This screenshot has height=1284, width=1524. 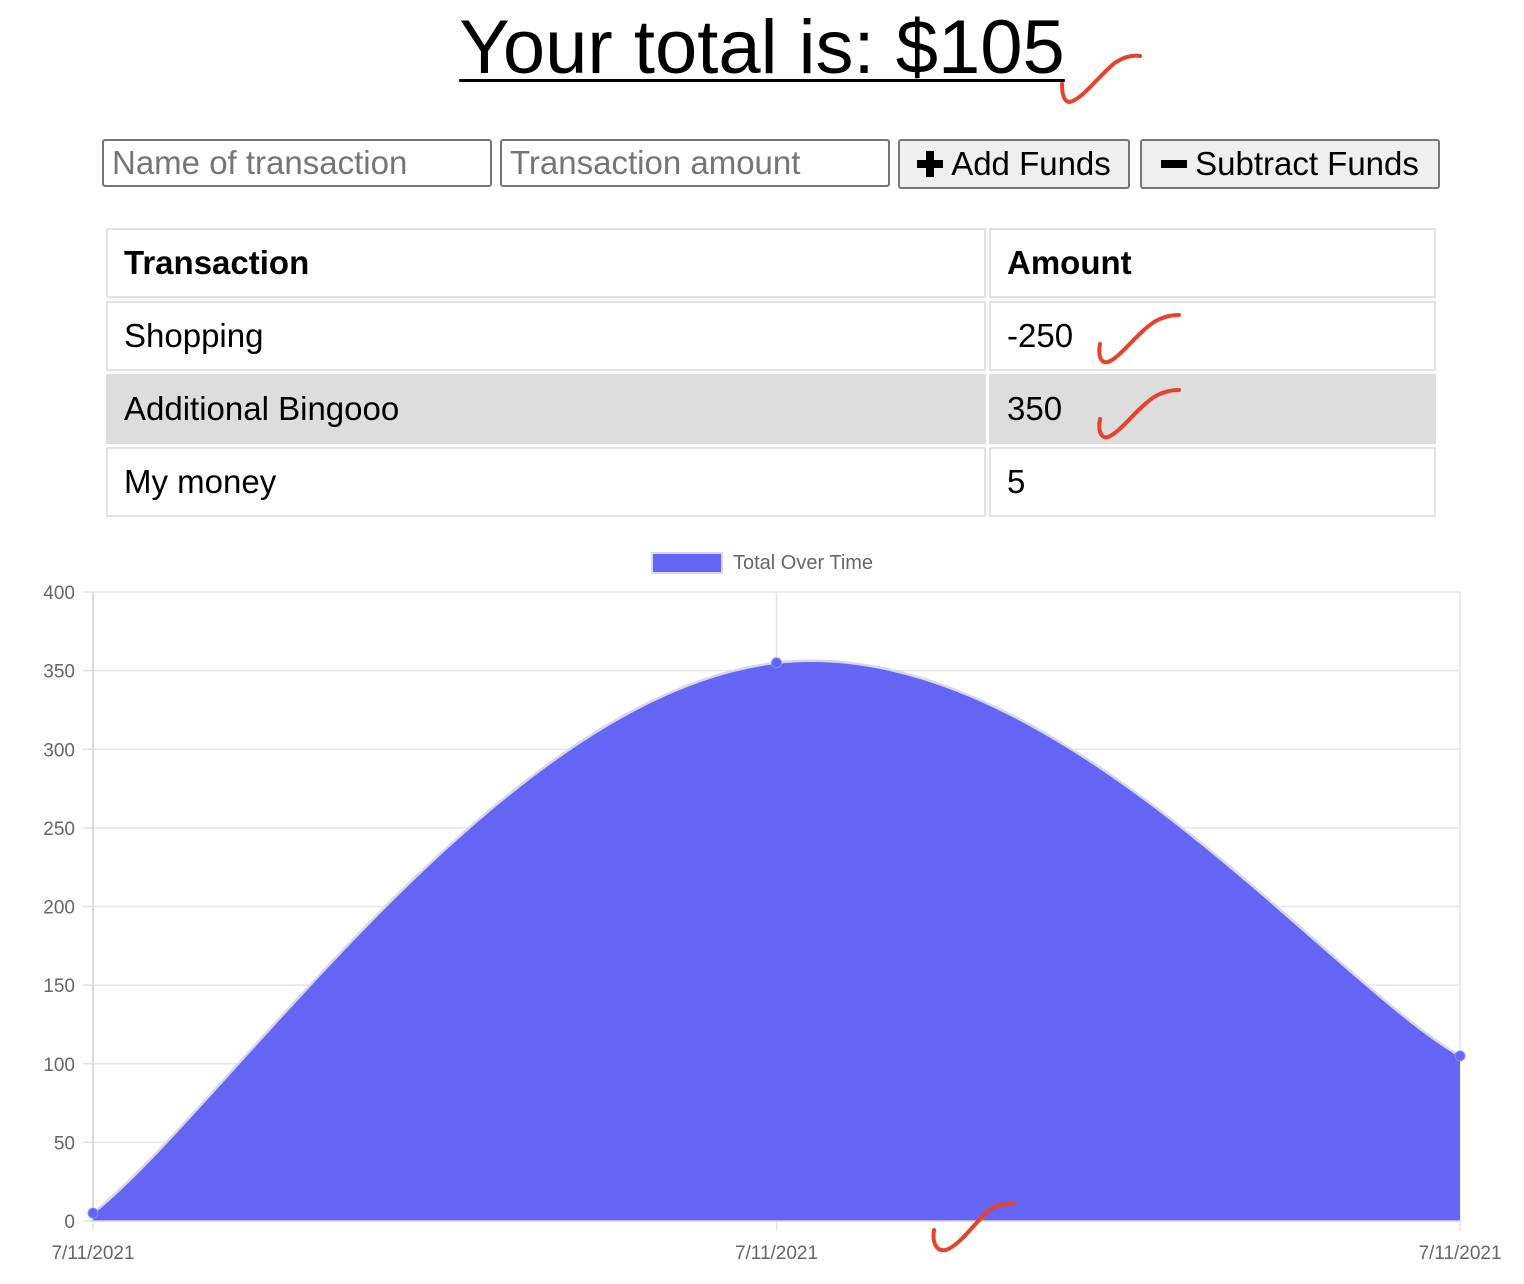 What do you see at coordinates (698, 47) in the screenshot?
I see `total-label: Your total is: $` at bounding box center [698, 47].